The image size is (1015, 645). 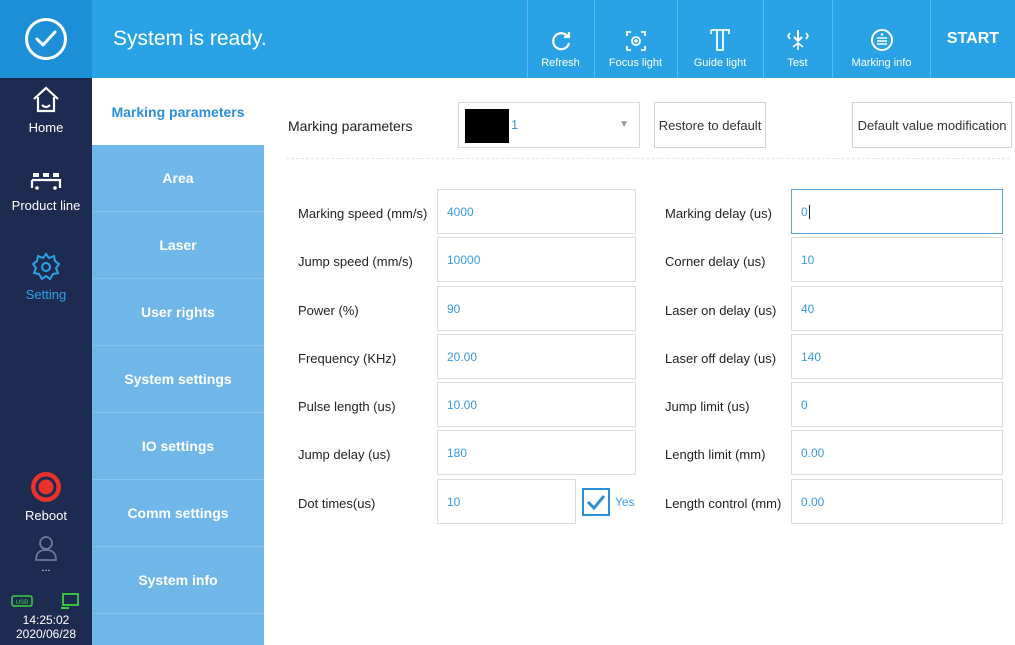 What do you see at coordinates (718, 213) in the screenshot?
I see `marking-delay-label: Marking delay (us)` at bounding box center [718, 213].